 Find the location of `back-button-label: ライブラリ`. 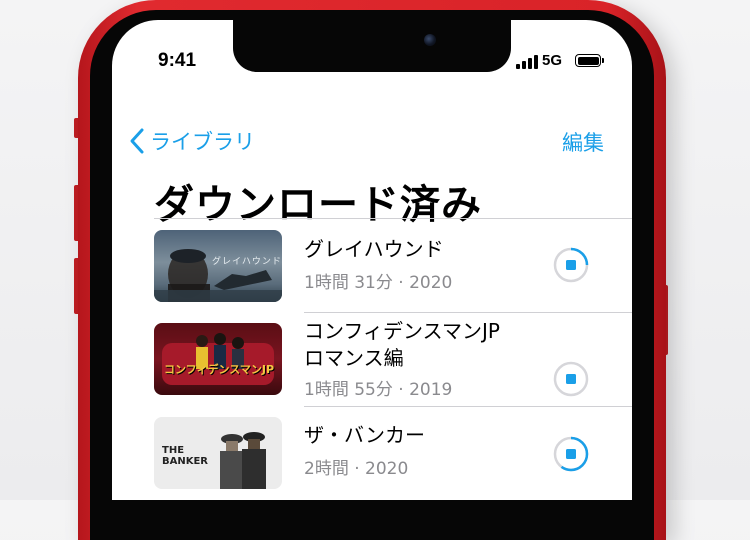

back-button-label: ライブラリ is located at coordinates (202, 142).